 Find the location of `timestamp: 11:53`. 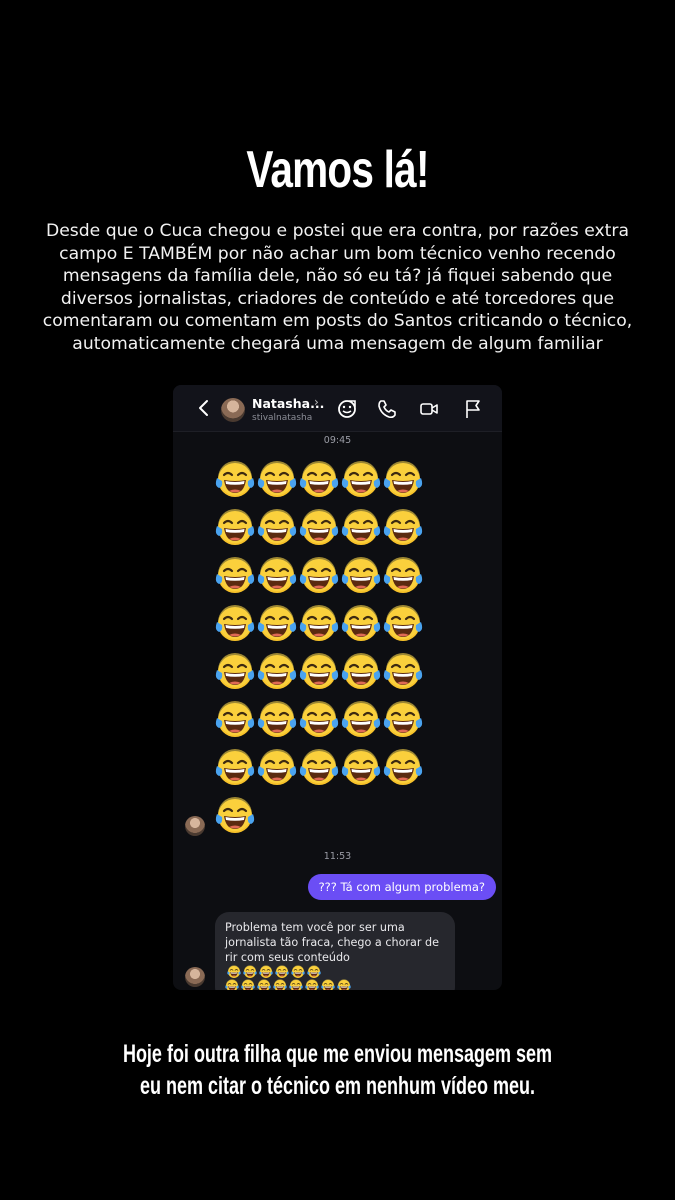

timestamp: 11:53 is located at coordinates (337, 856).